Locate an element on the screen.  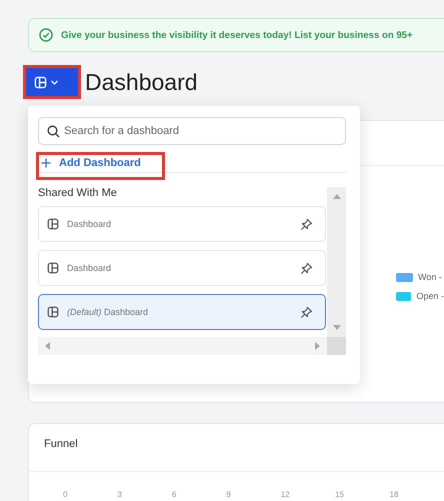
banner-text: Give your business the visibility it deserves today! List your business on 95+ is located at coordinates (237, 35).